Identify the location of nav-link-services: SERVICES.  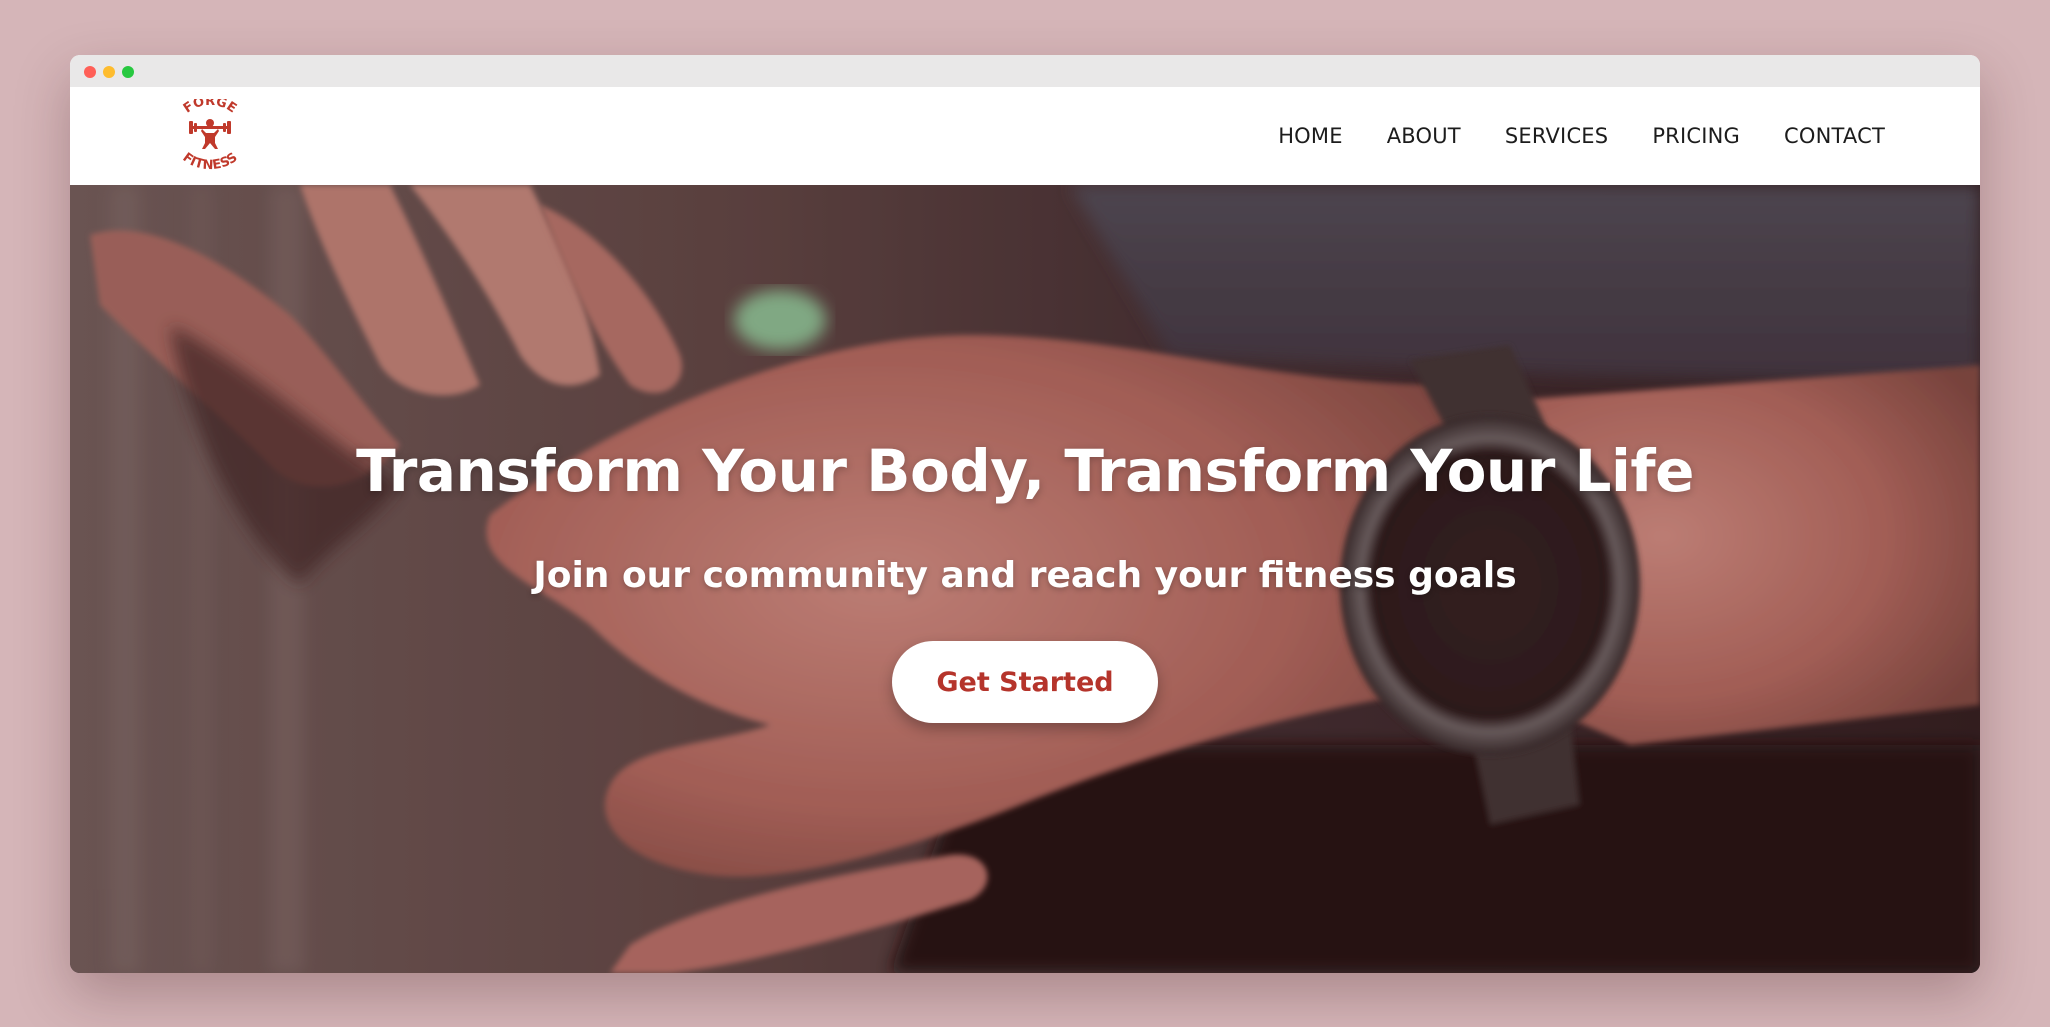
(1556, 136).